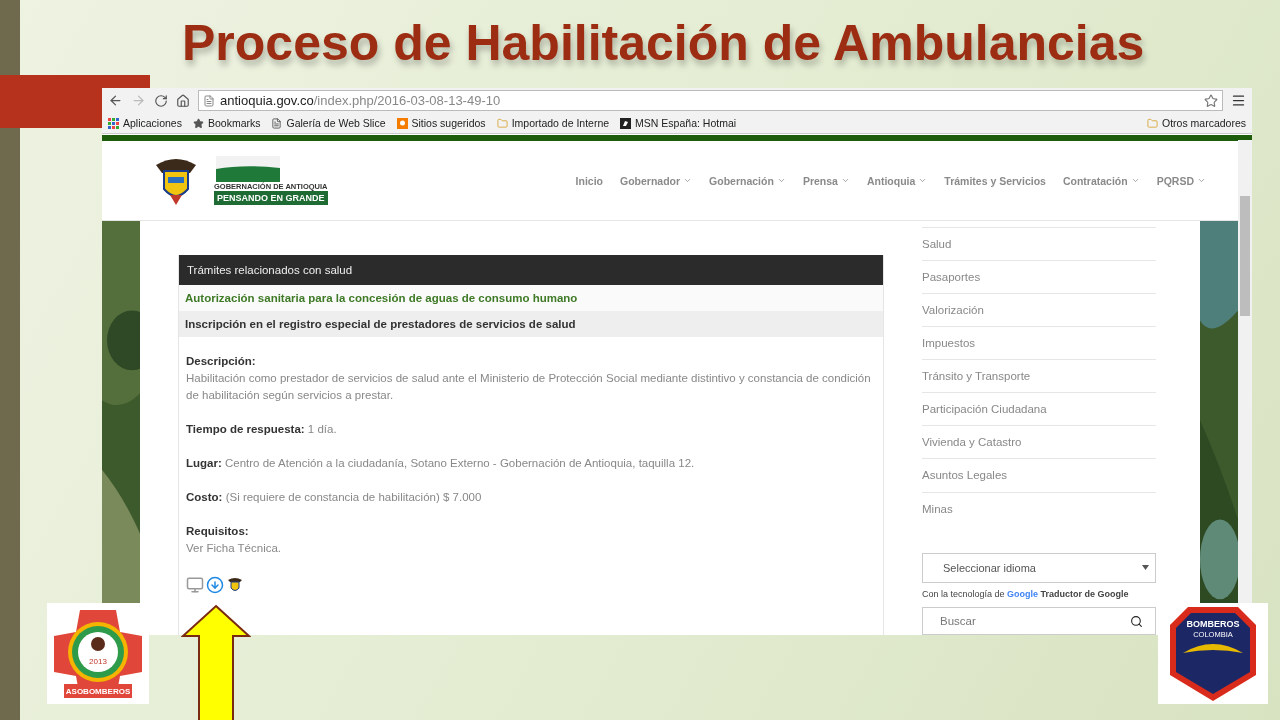 The height and width of the screenshot is (720, 1280). Describe the element at coordinates (1039, 244) in the screenshot. I see `sidebar-link: Salud` at that location.